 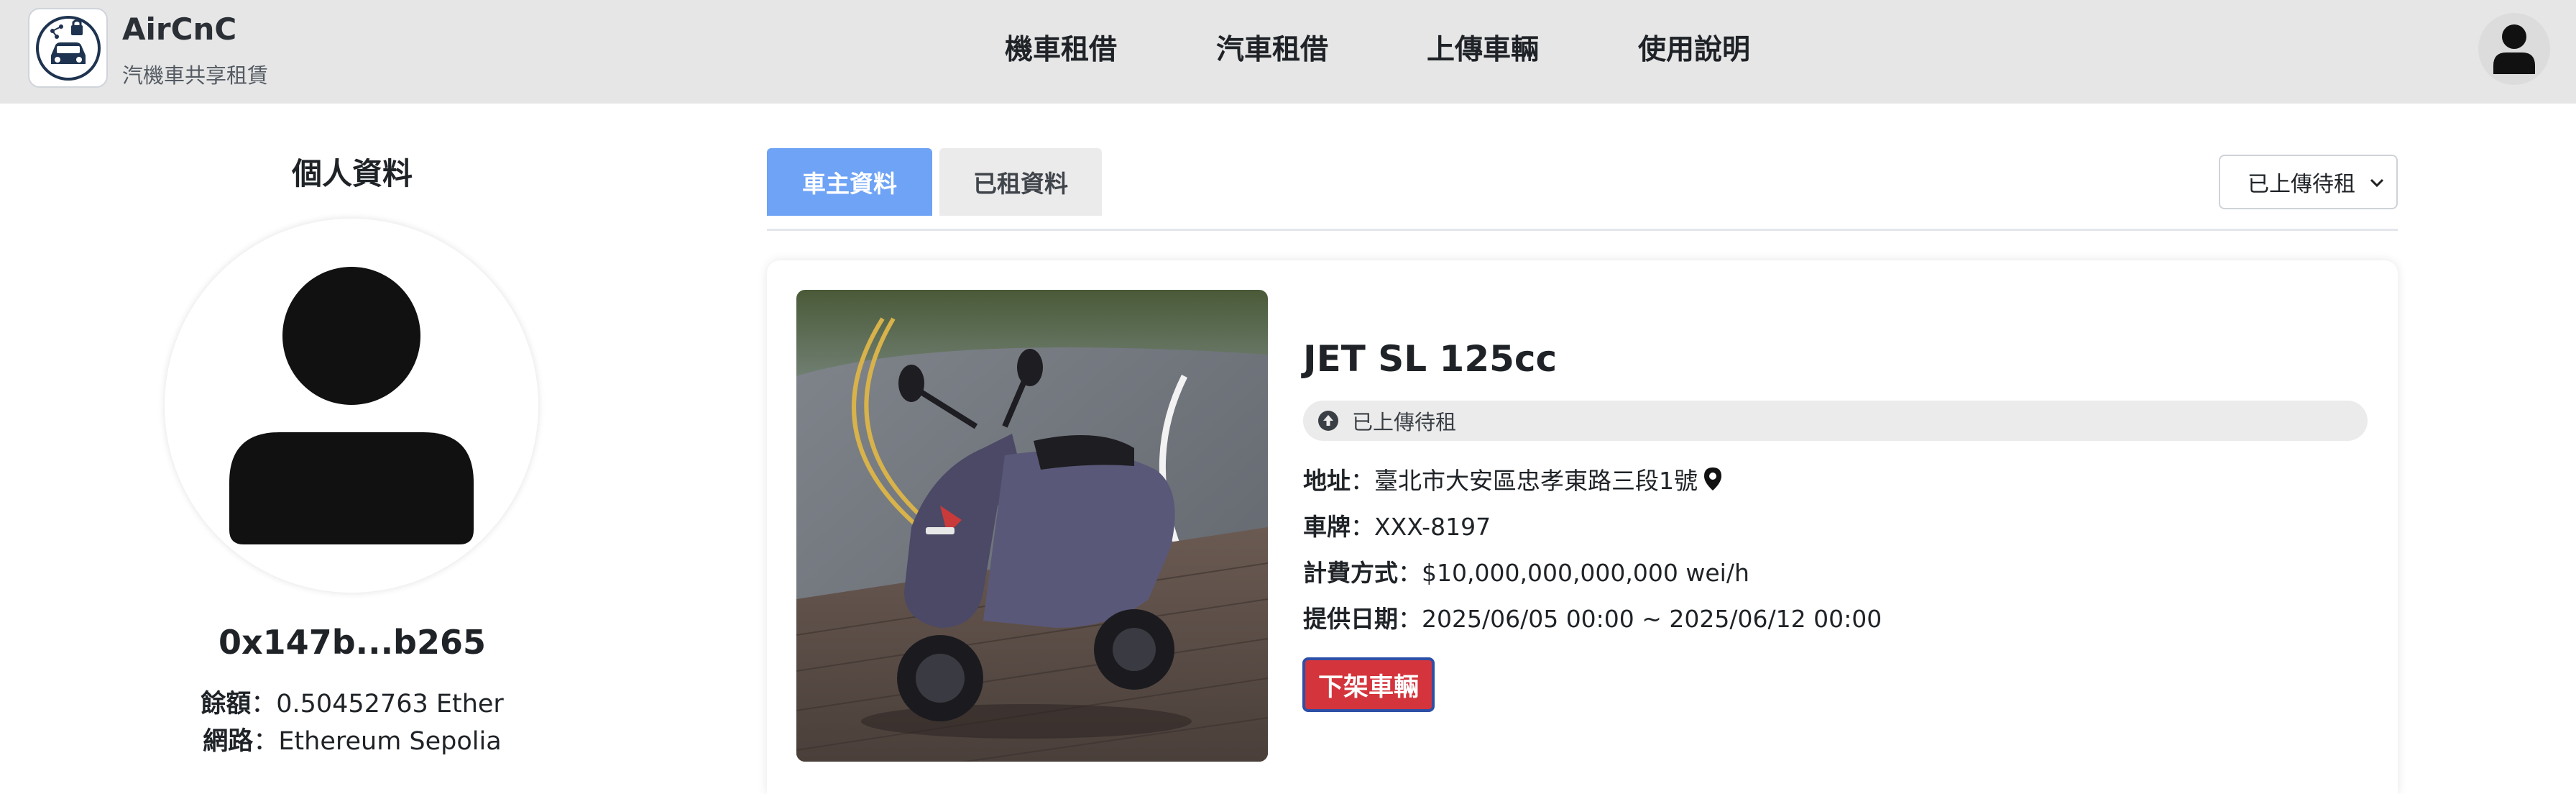 I want to click on vehicle-dates: 提供日期 ：2025/06/05 00:00 ~ 2025/06/12 00:00, so click(x=1592, y=617).